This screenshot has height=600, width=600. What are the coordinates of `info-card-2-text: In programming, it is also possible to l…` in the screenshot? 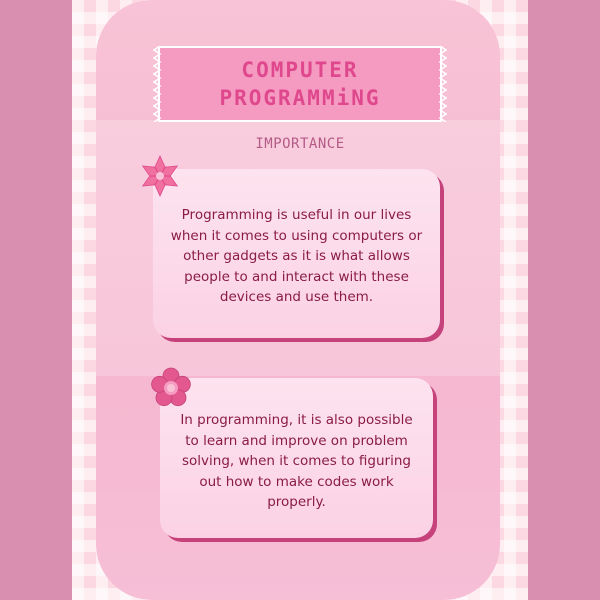 It's located at (296, 461).